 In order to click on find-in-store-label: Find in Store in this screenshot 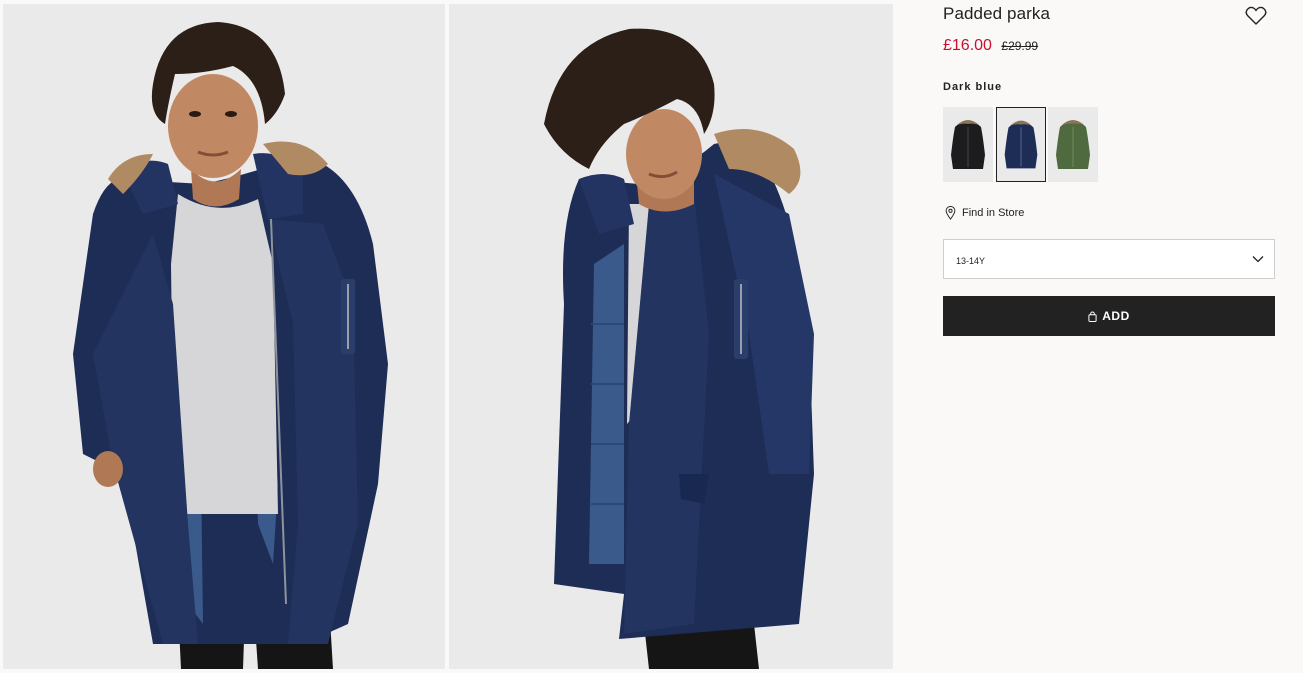, I will do `click(993, 213)`.